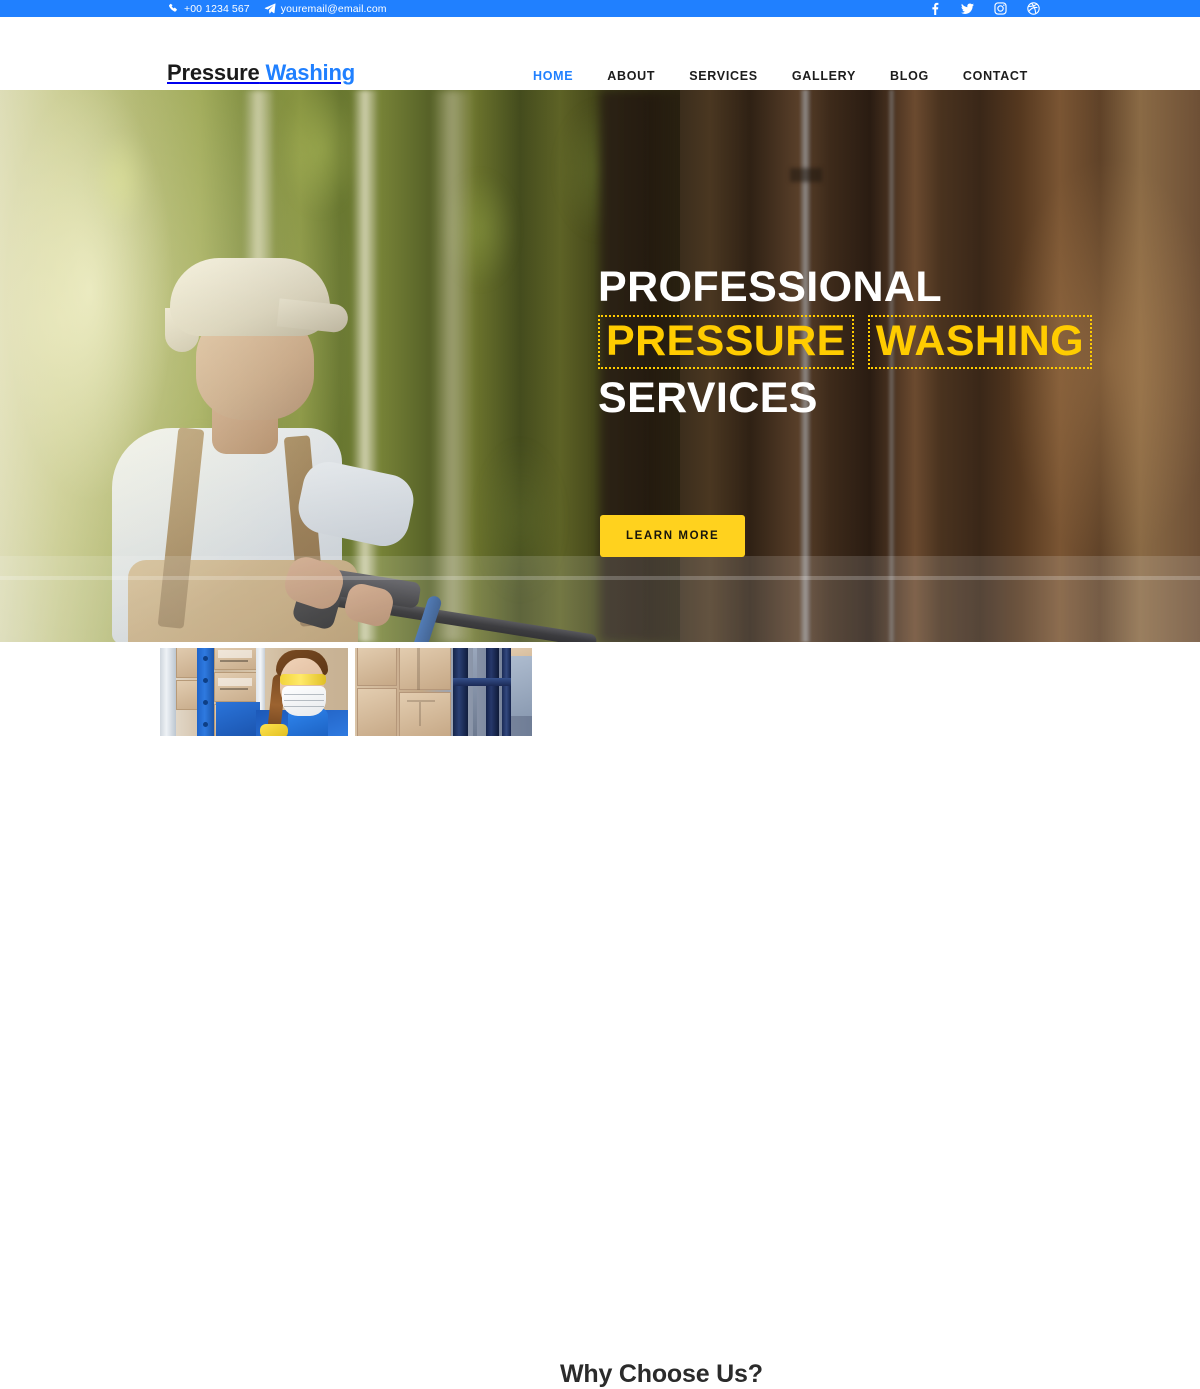  What do you see at coordinates (770, 287) in the screenshot?
I see `hero-heading-line-1: PROFESSIONAL` at bounding box center [770, 287].